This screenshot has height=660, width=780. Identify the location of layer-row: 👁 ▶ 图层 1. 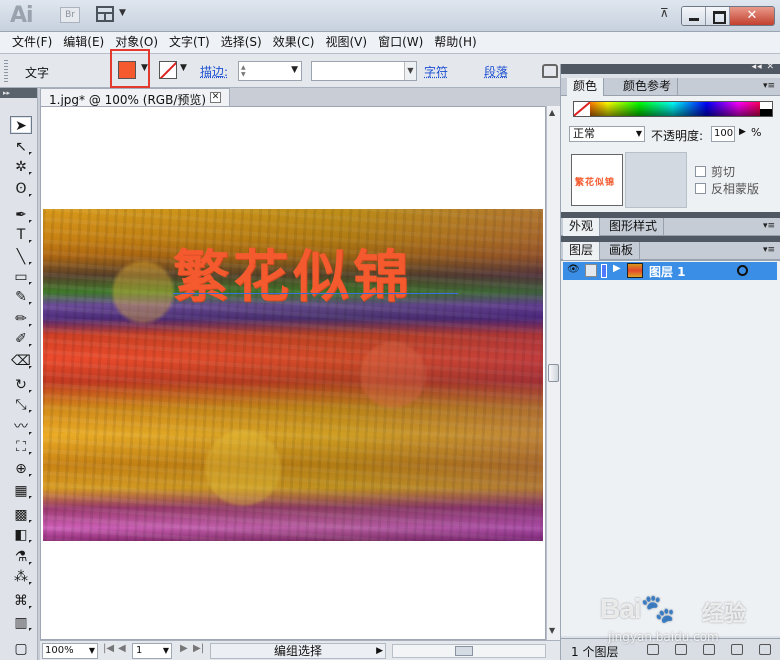
(670, 271).